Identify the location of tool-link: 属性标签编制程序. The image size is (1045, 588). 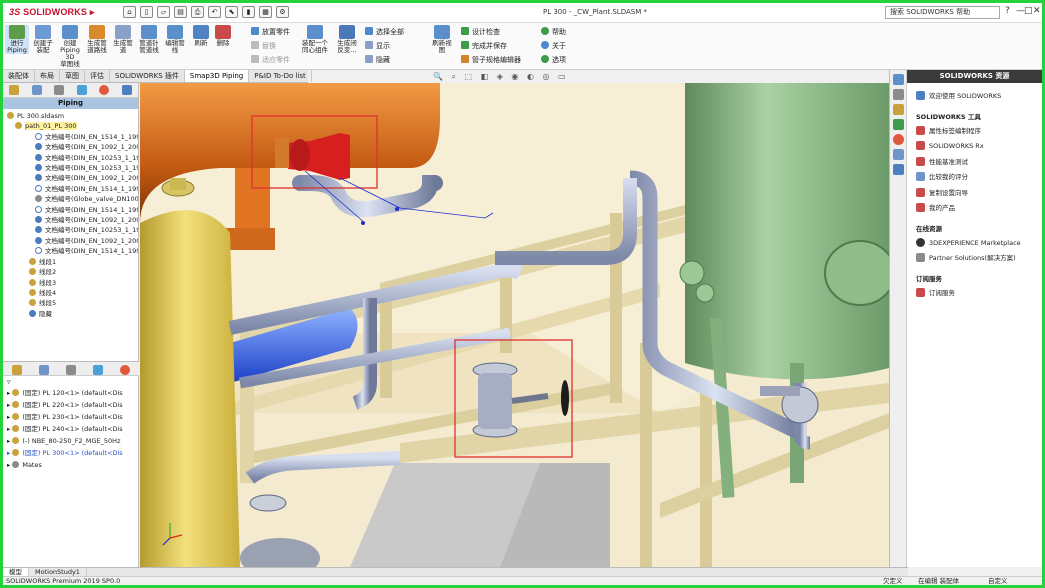
(974, 132).